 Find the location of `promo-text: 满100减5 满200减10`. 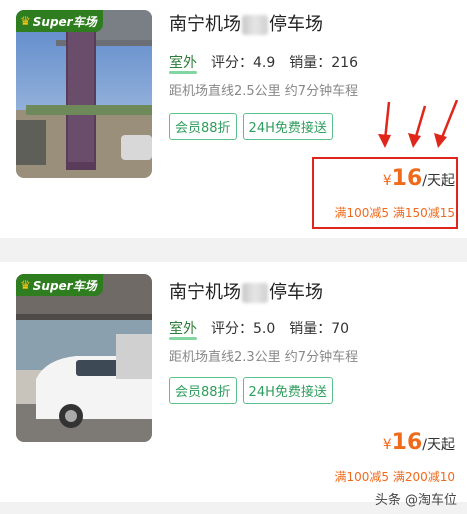

promo-text: 满100减5 满200减10 is located at coordinates (394, 477).